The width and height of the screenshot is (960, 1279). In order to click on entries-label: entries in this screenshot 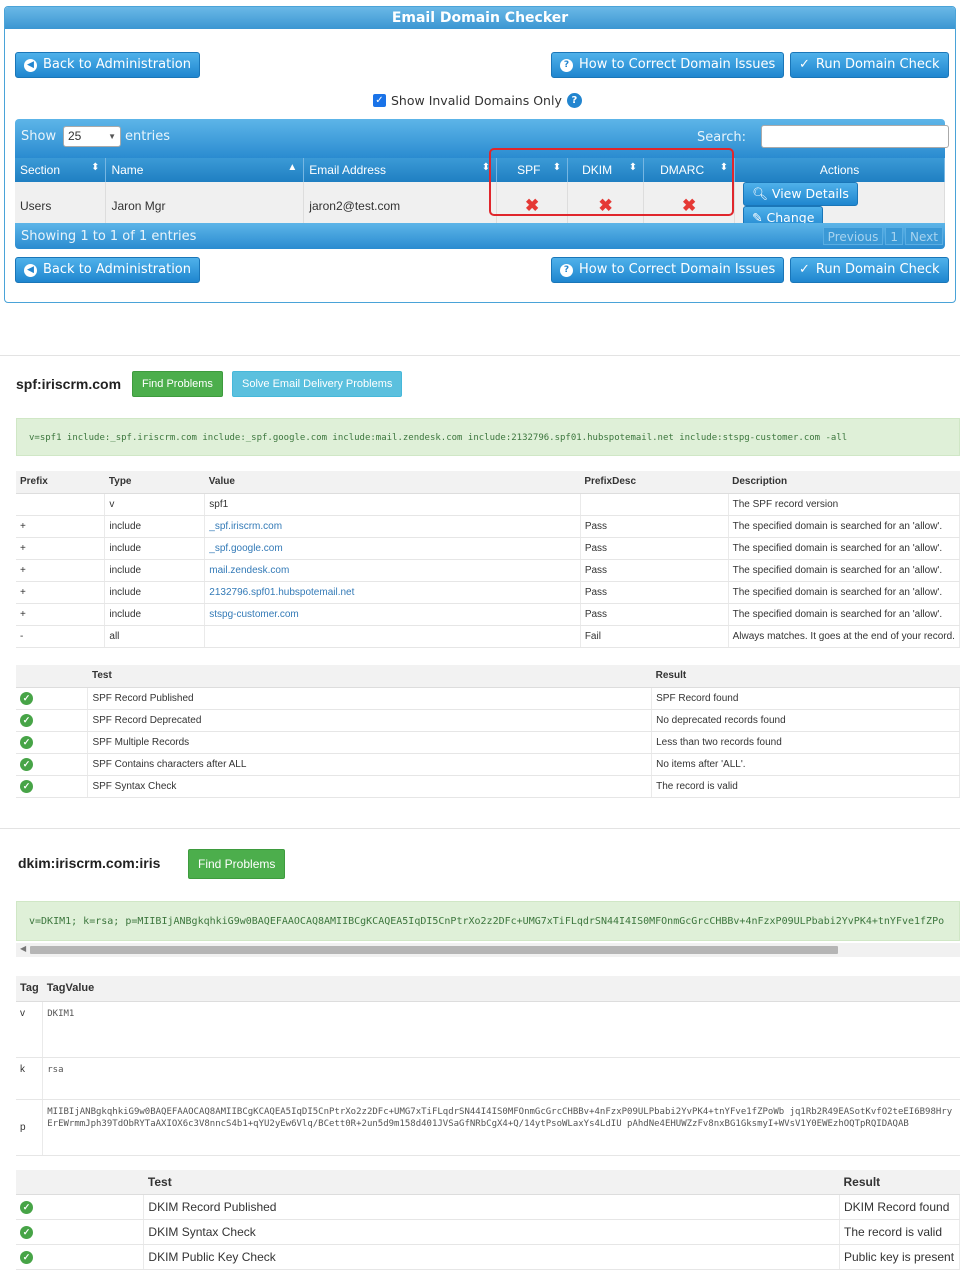, I will do `click(148, 136)`.